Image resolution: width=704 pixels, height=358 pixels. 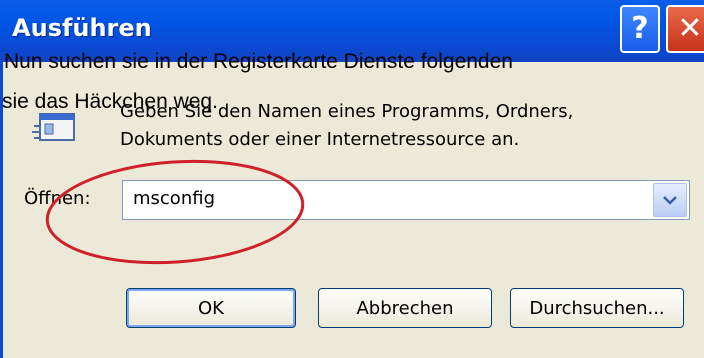 What do you see at coordinates (110, 101) in the screenshot?
I see `overlay-text-line-2: sie das Häckchen weg.` at bounding box center [110, 101].